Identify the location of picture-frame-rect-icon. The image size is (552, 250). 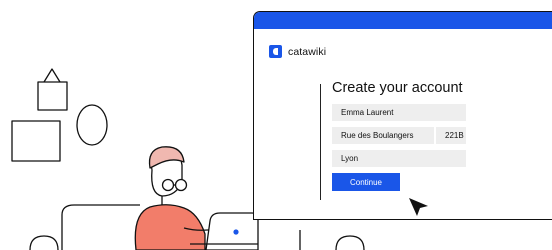
(36, 141).